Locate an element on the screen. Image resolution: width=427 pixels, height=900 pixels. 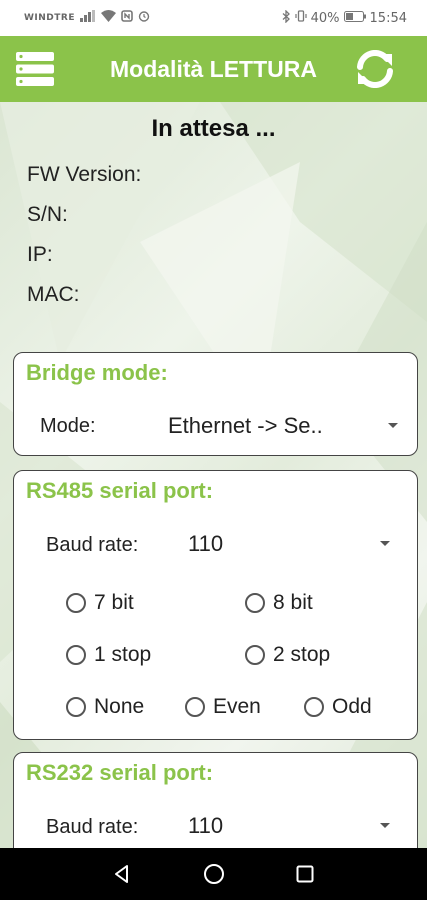
mode-select: Ethernet -> Se.. is located at coordinates (287, 426).